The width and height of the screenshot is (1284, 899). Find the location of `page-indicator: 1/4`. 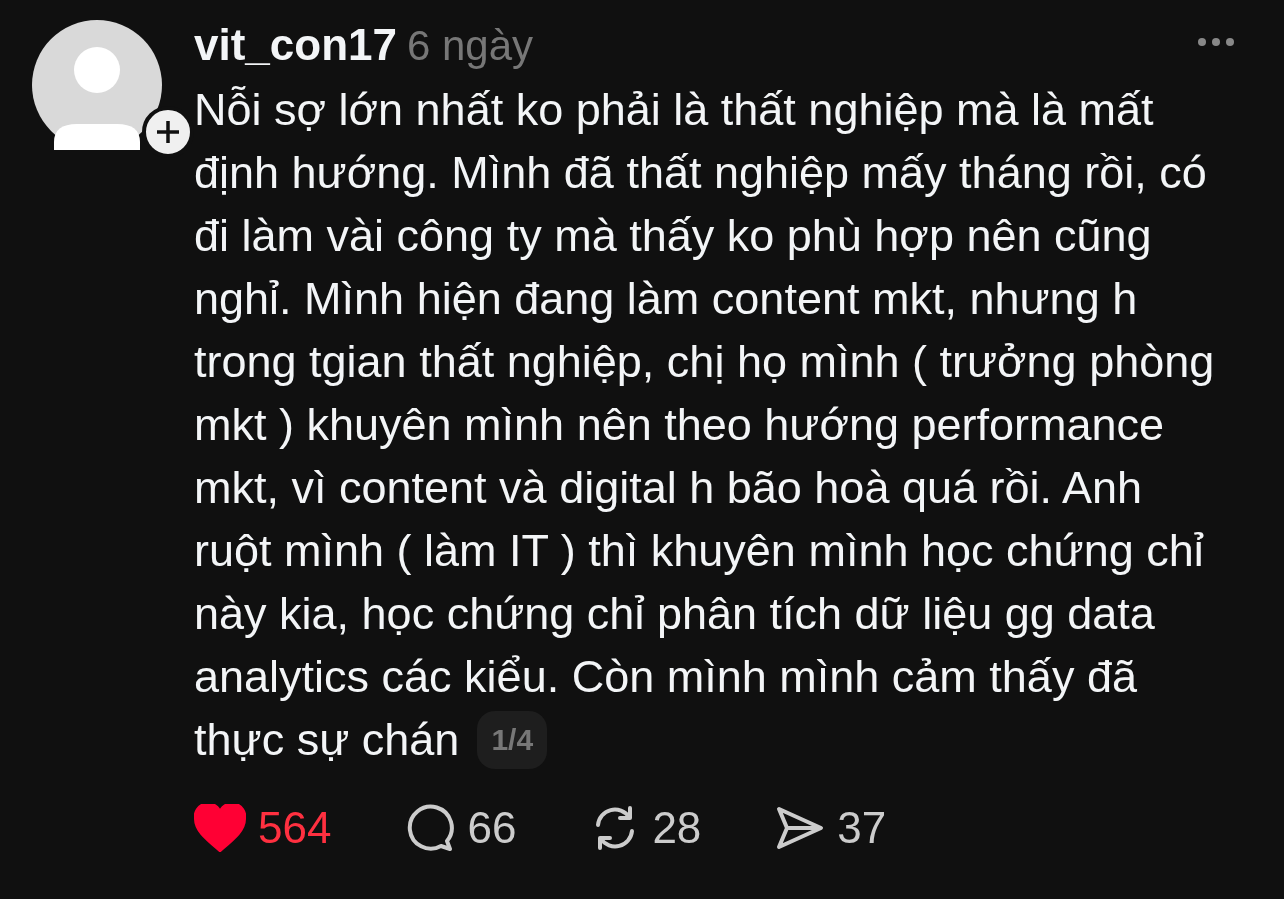

page-indicator: 1/4 is located at coordinates (512, 739).